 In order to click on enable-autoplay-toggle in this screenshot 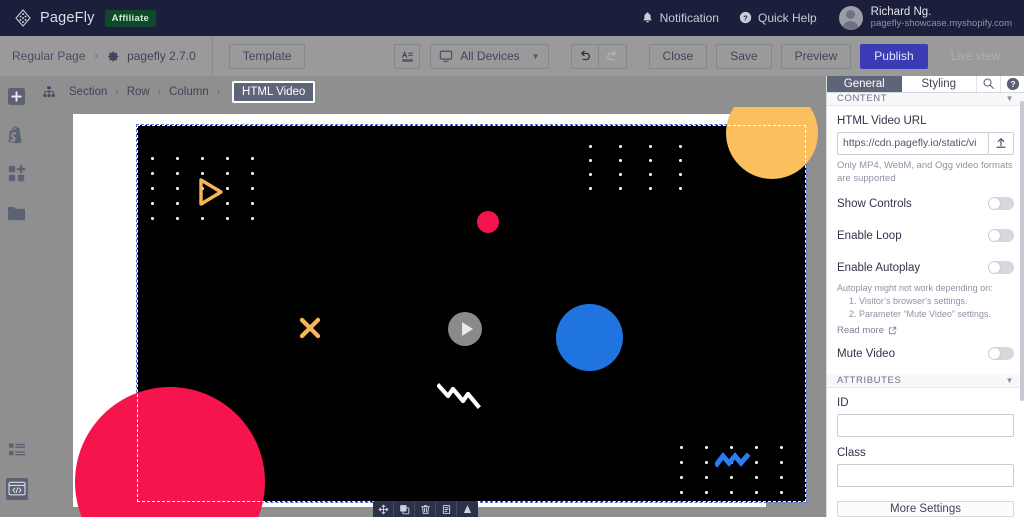, I will do `click(1001, 268)`.